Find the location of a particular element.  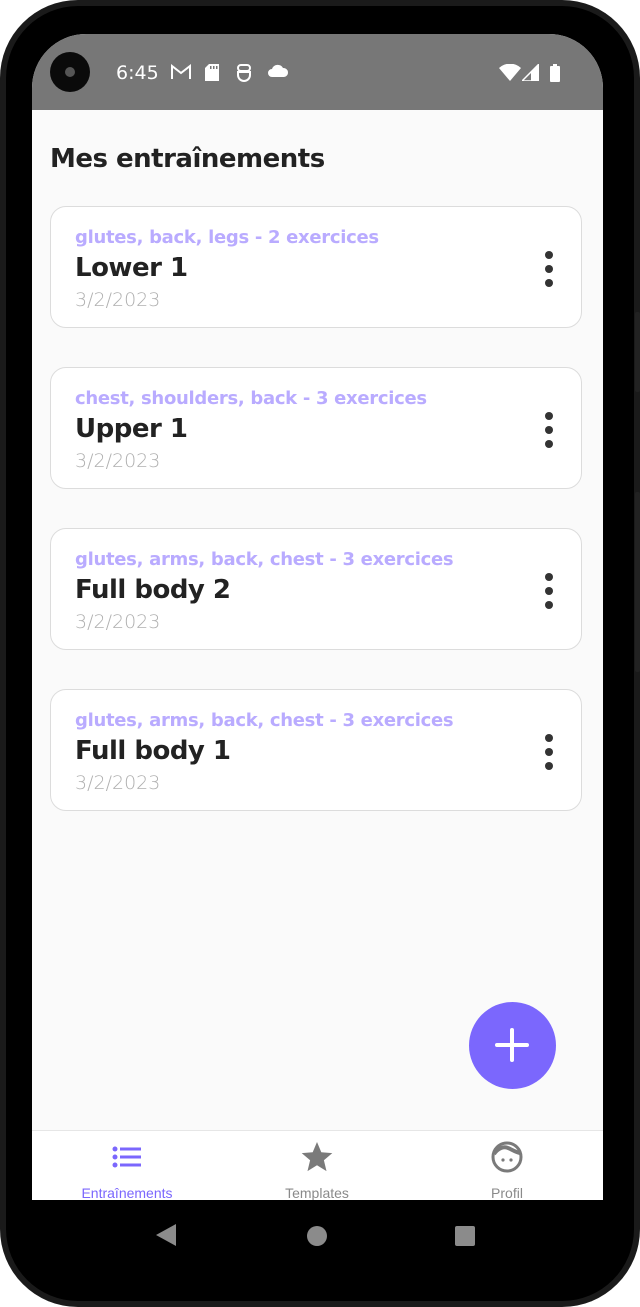

status-bar: 6:45 is located at coordinates (317, 72).